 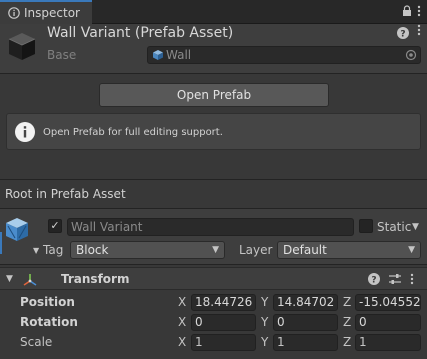 What do you see at coordinates (223, 302) in the screenshot?
I see `position-x-field: 18.44726` at bounding box center [223, 302].